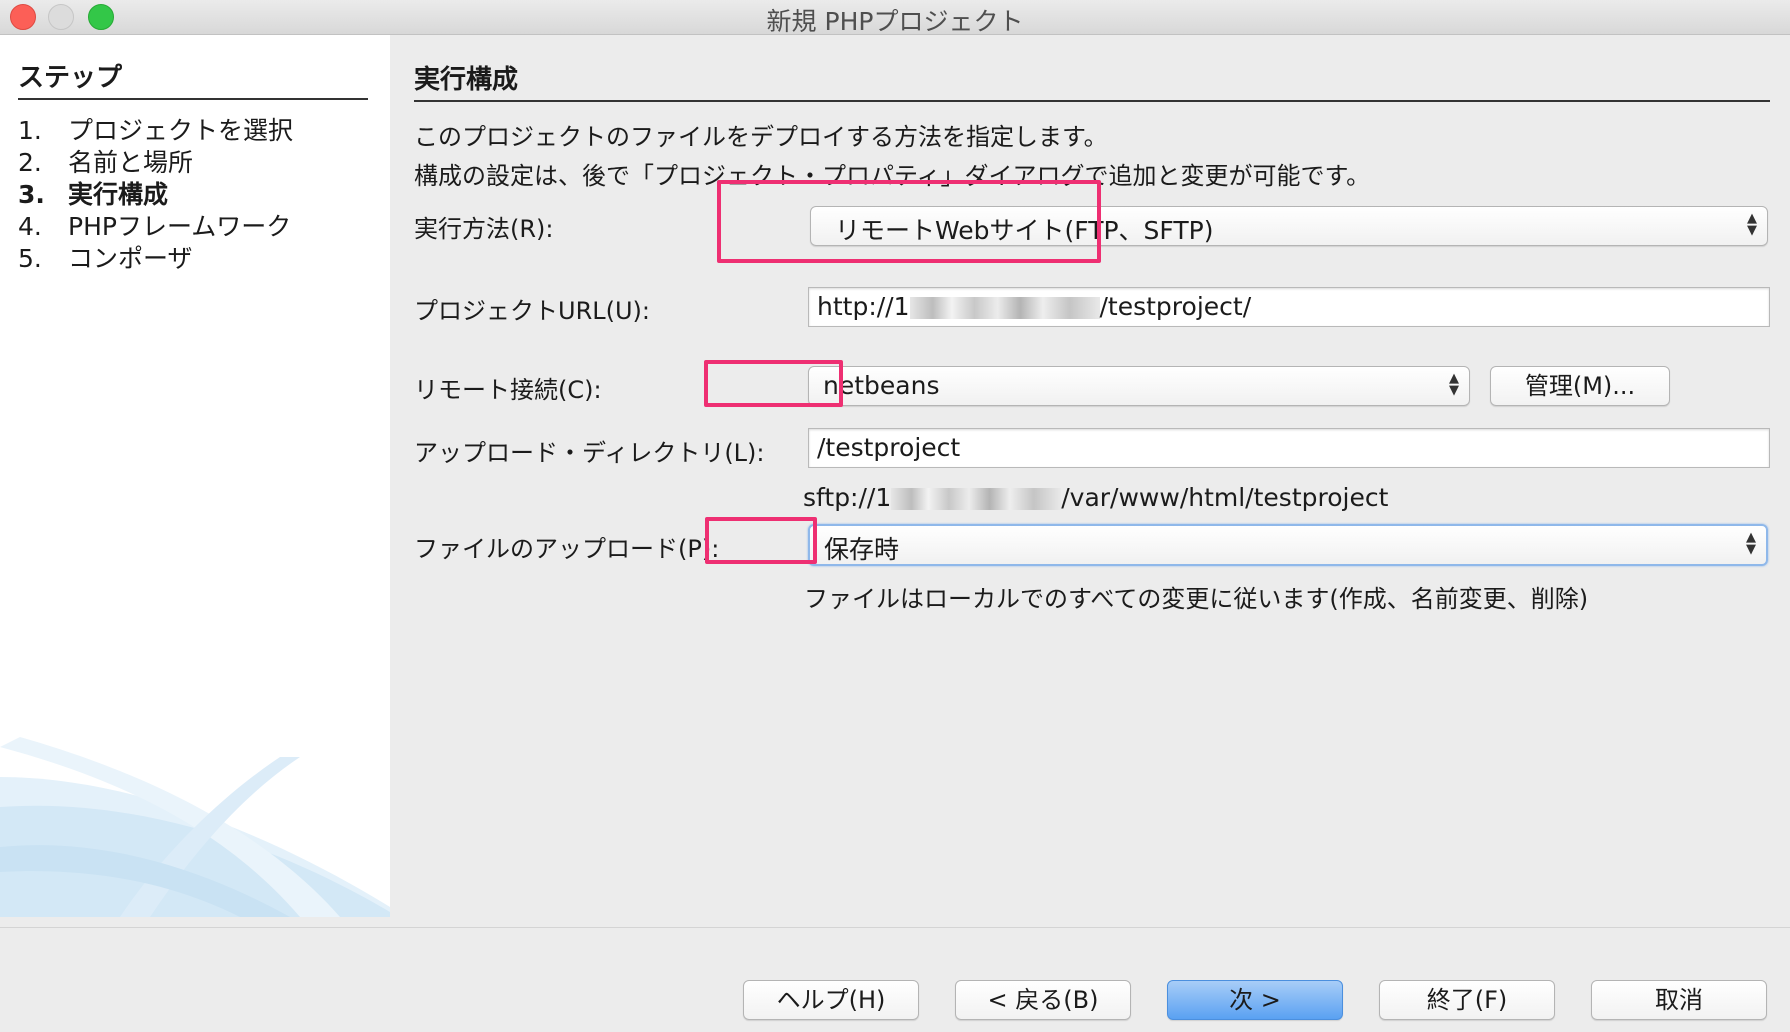  I want to click on step-item: 4. PHPフレームワーク, so click(155, 227).